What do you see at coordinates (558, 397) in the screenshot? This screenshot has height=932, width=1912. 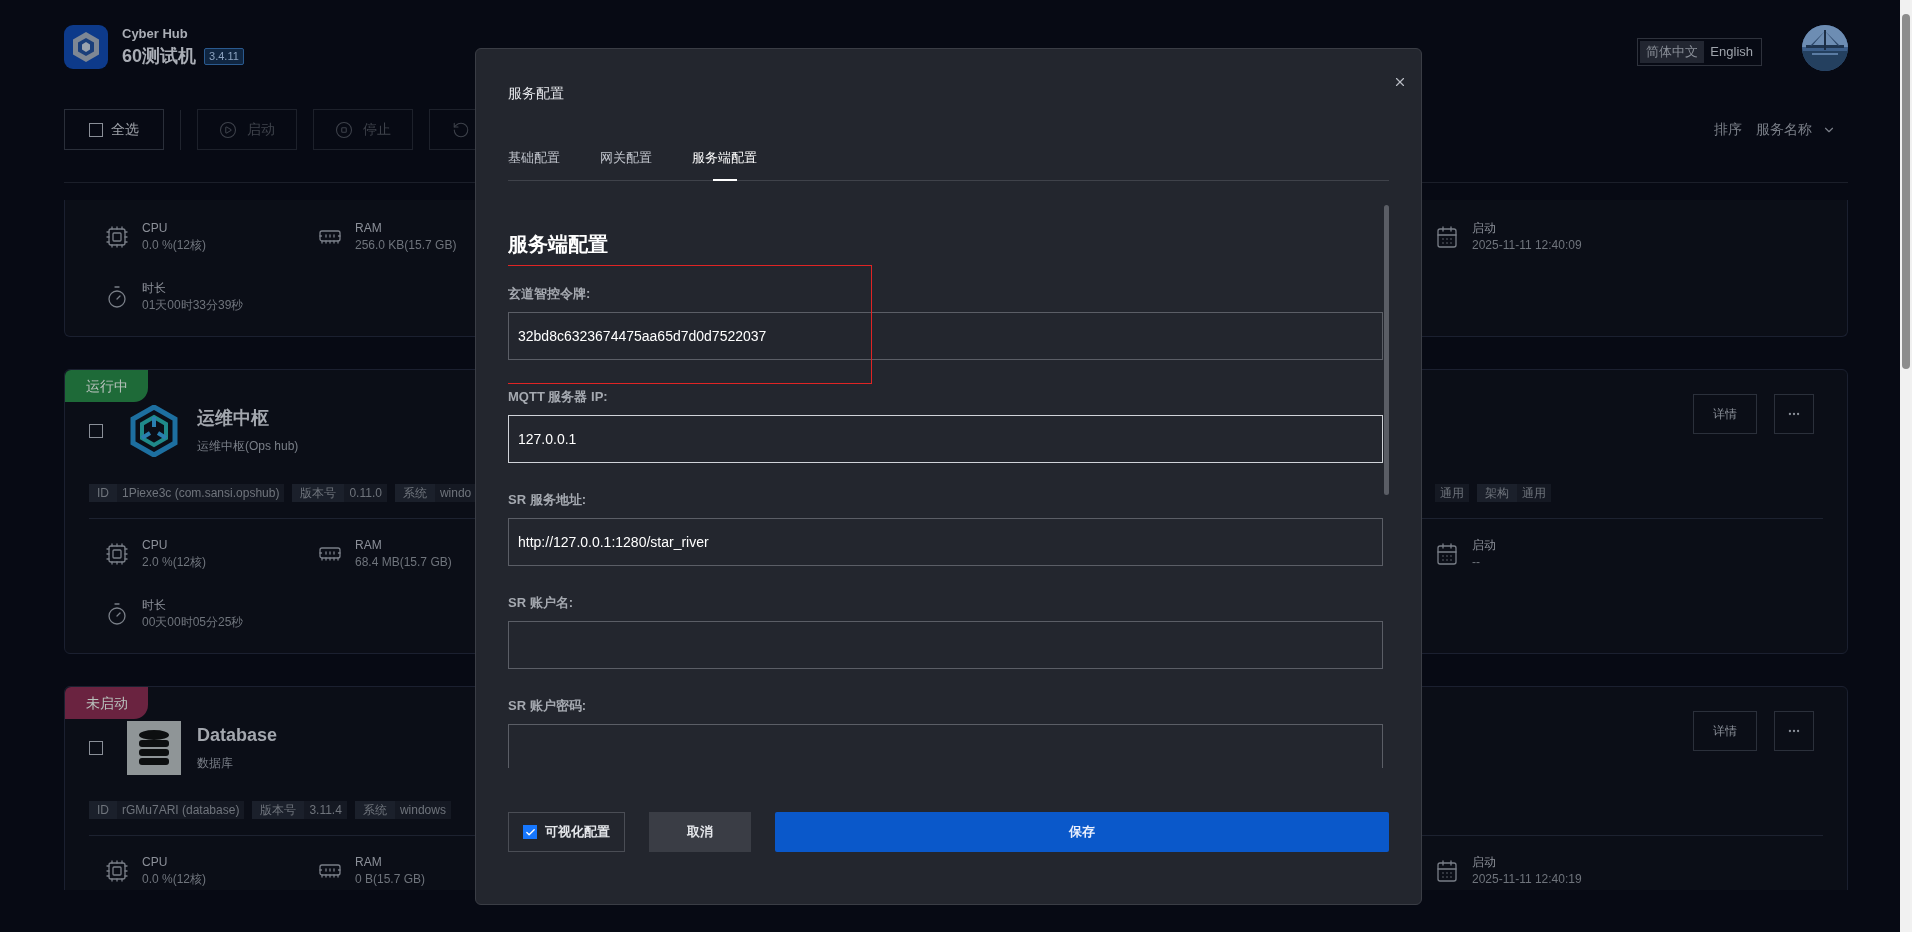 I see `field-label: MQTT 服务器 IP:` at bounding box center [558, 397].